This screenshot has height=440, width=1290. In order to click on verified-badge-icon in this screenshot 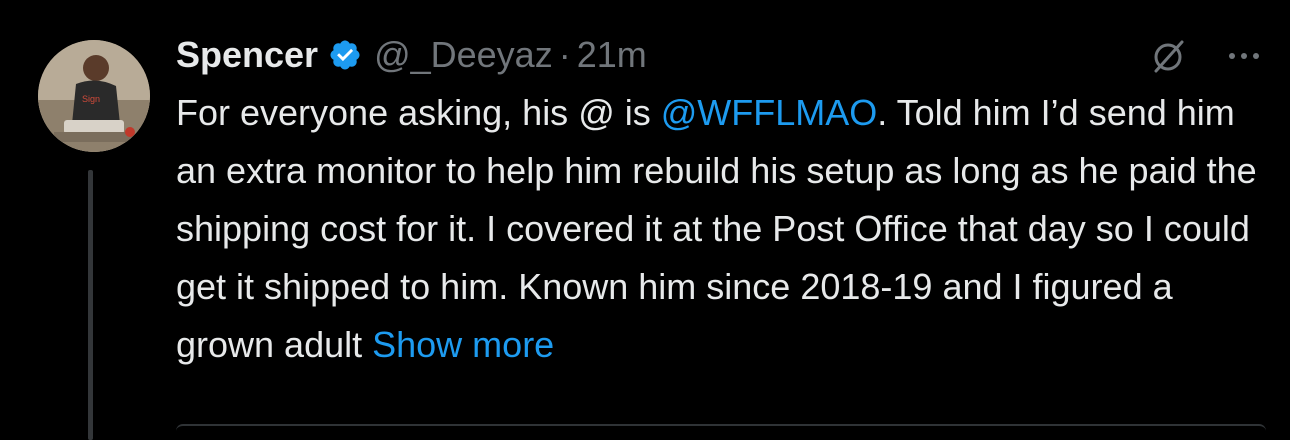, I will do `click(345, 55)`.